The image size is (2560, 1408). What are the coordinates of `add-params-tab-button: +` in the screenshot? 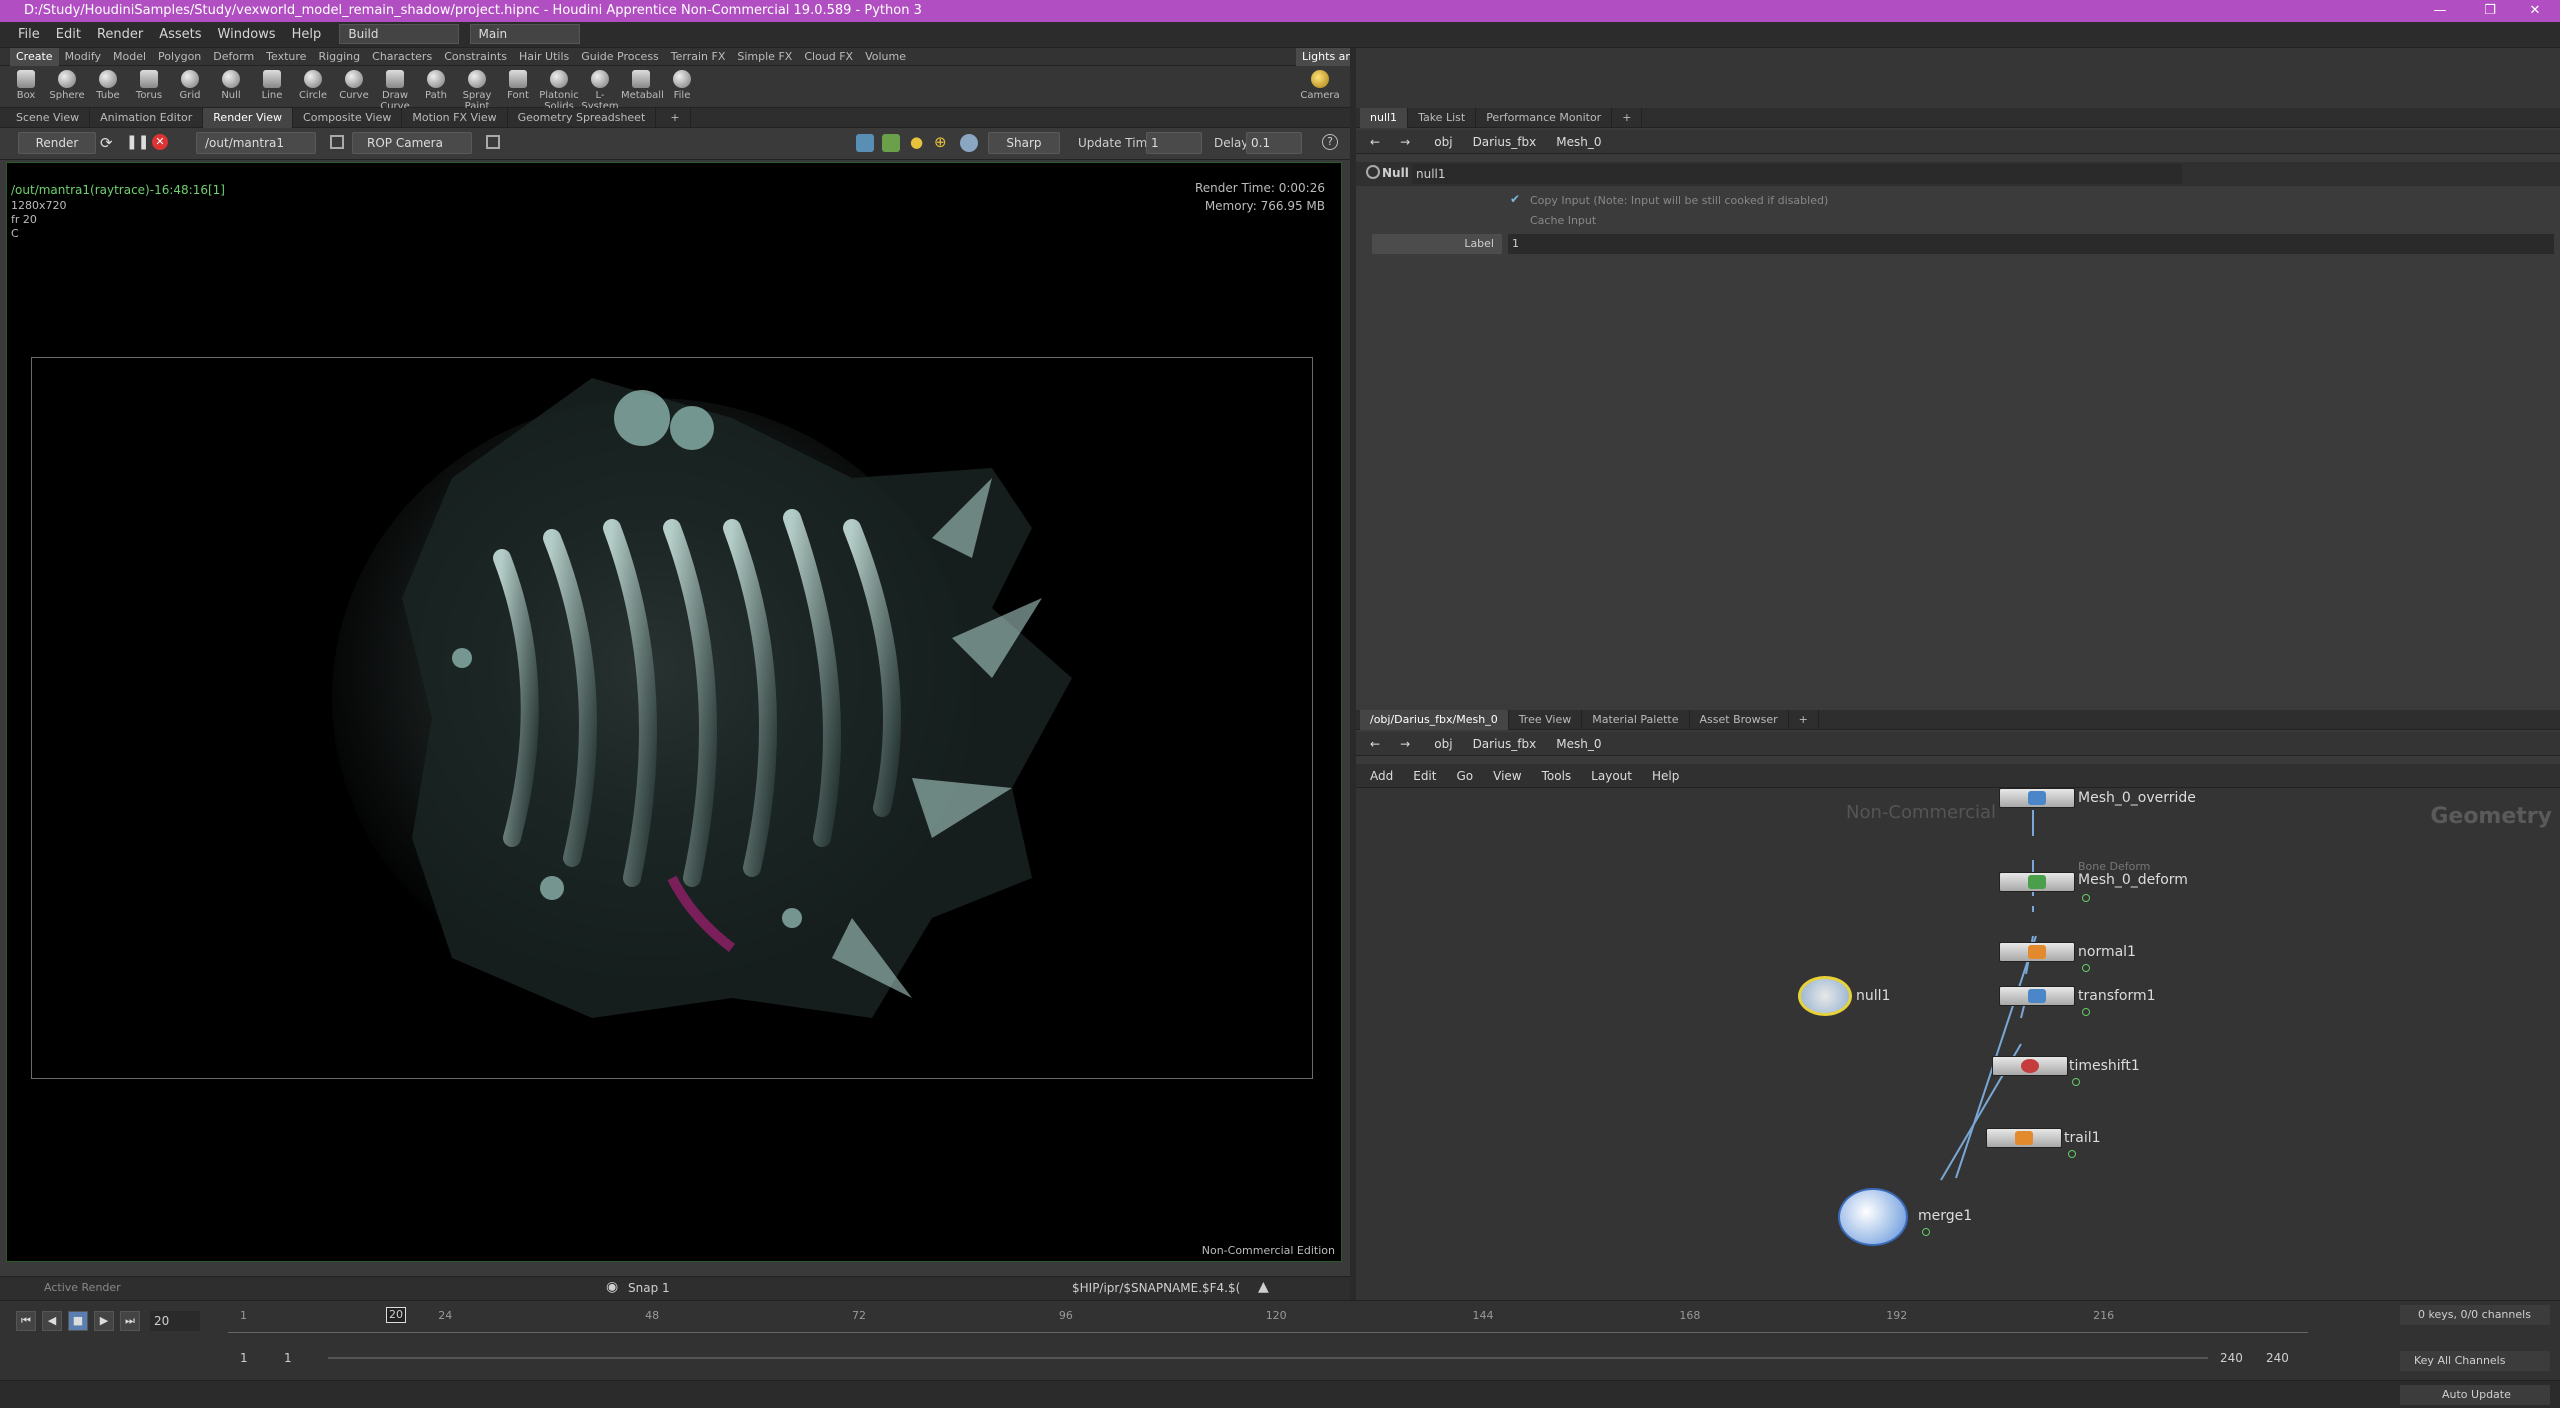 It's located at (1627, 118).